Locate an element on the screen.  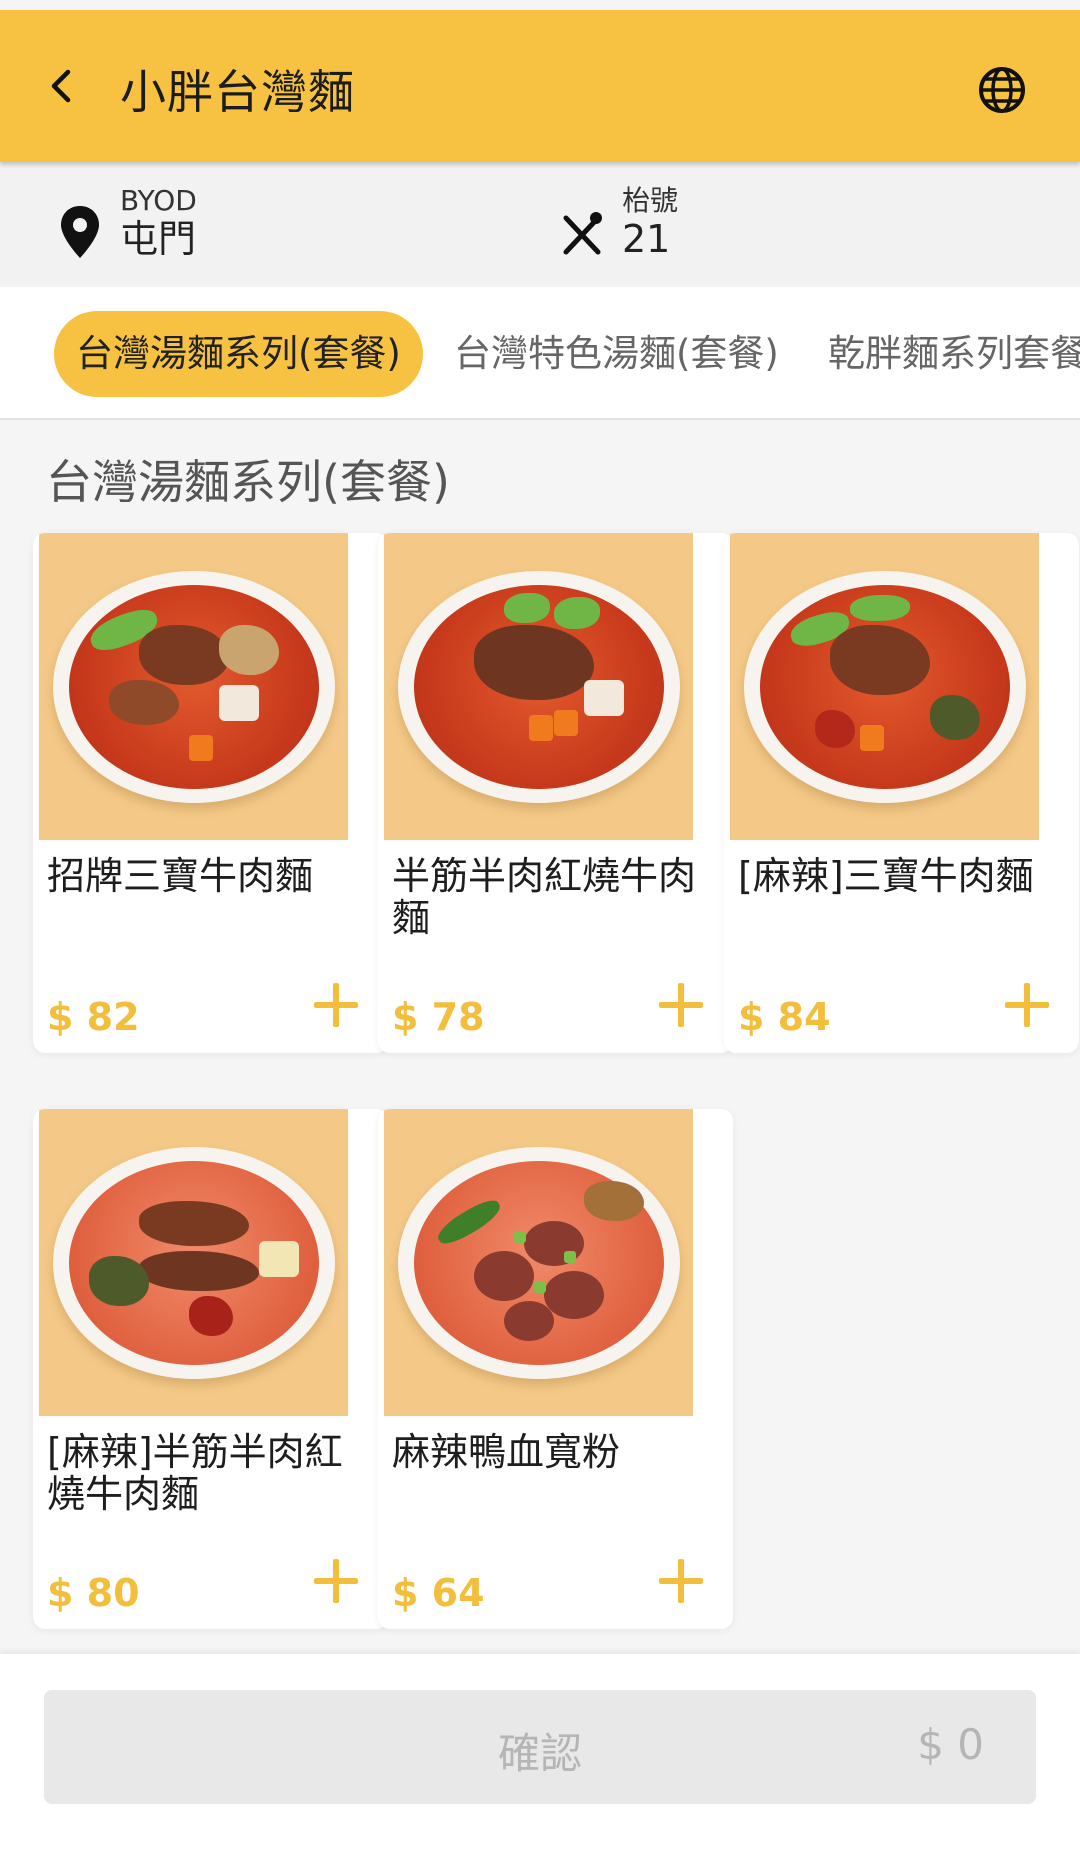
menu-item-card: 麻辣鴨血寬粉 $ 64 is located at coordinates (555, 1369).